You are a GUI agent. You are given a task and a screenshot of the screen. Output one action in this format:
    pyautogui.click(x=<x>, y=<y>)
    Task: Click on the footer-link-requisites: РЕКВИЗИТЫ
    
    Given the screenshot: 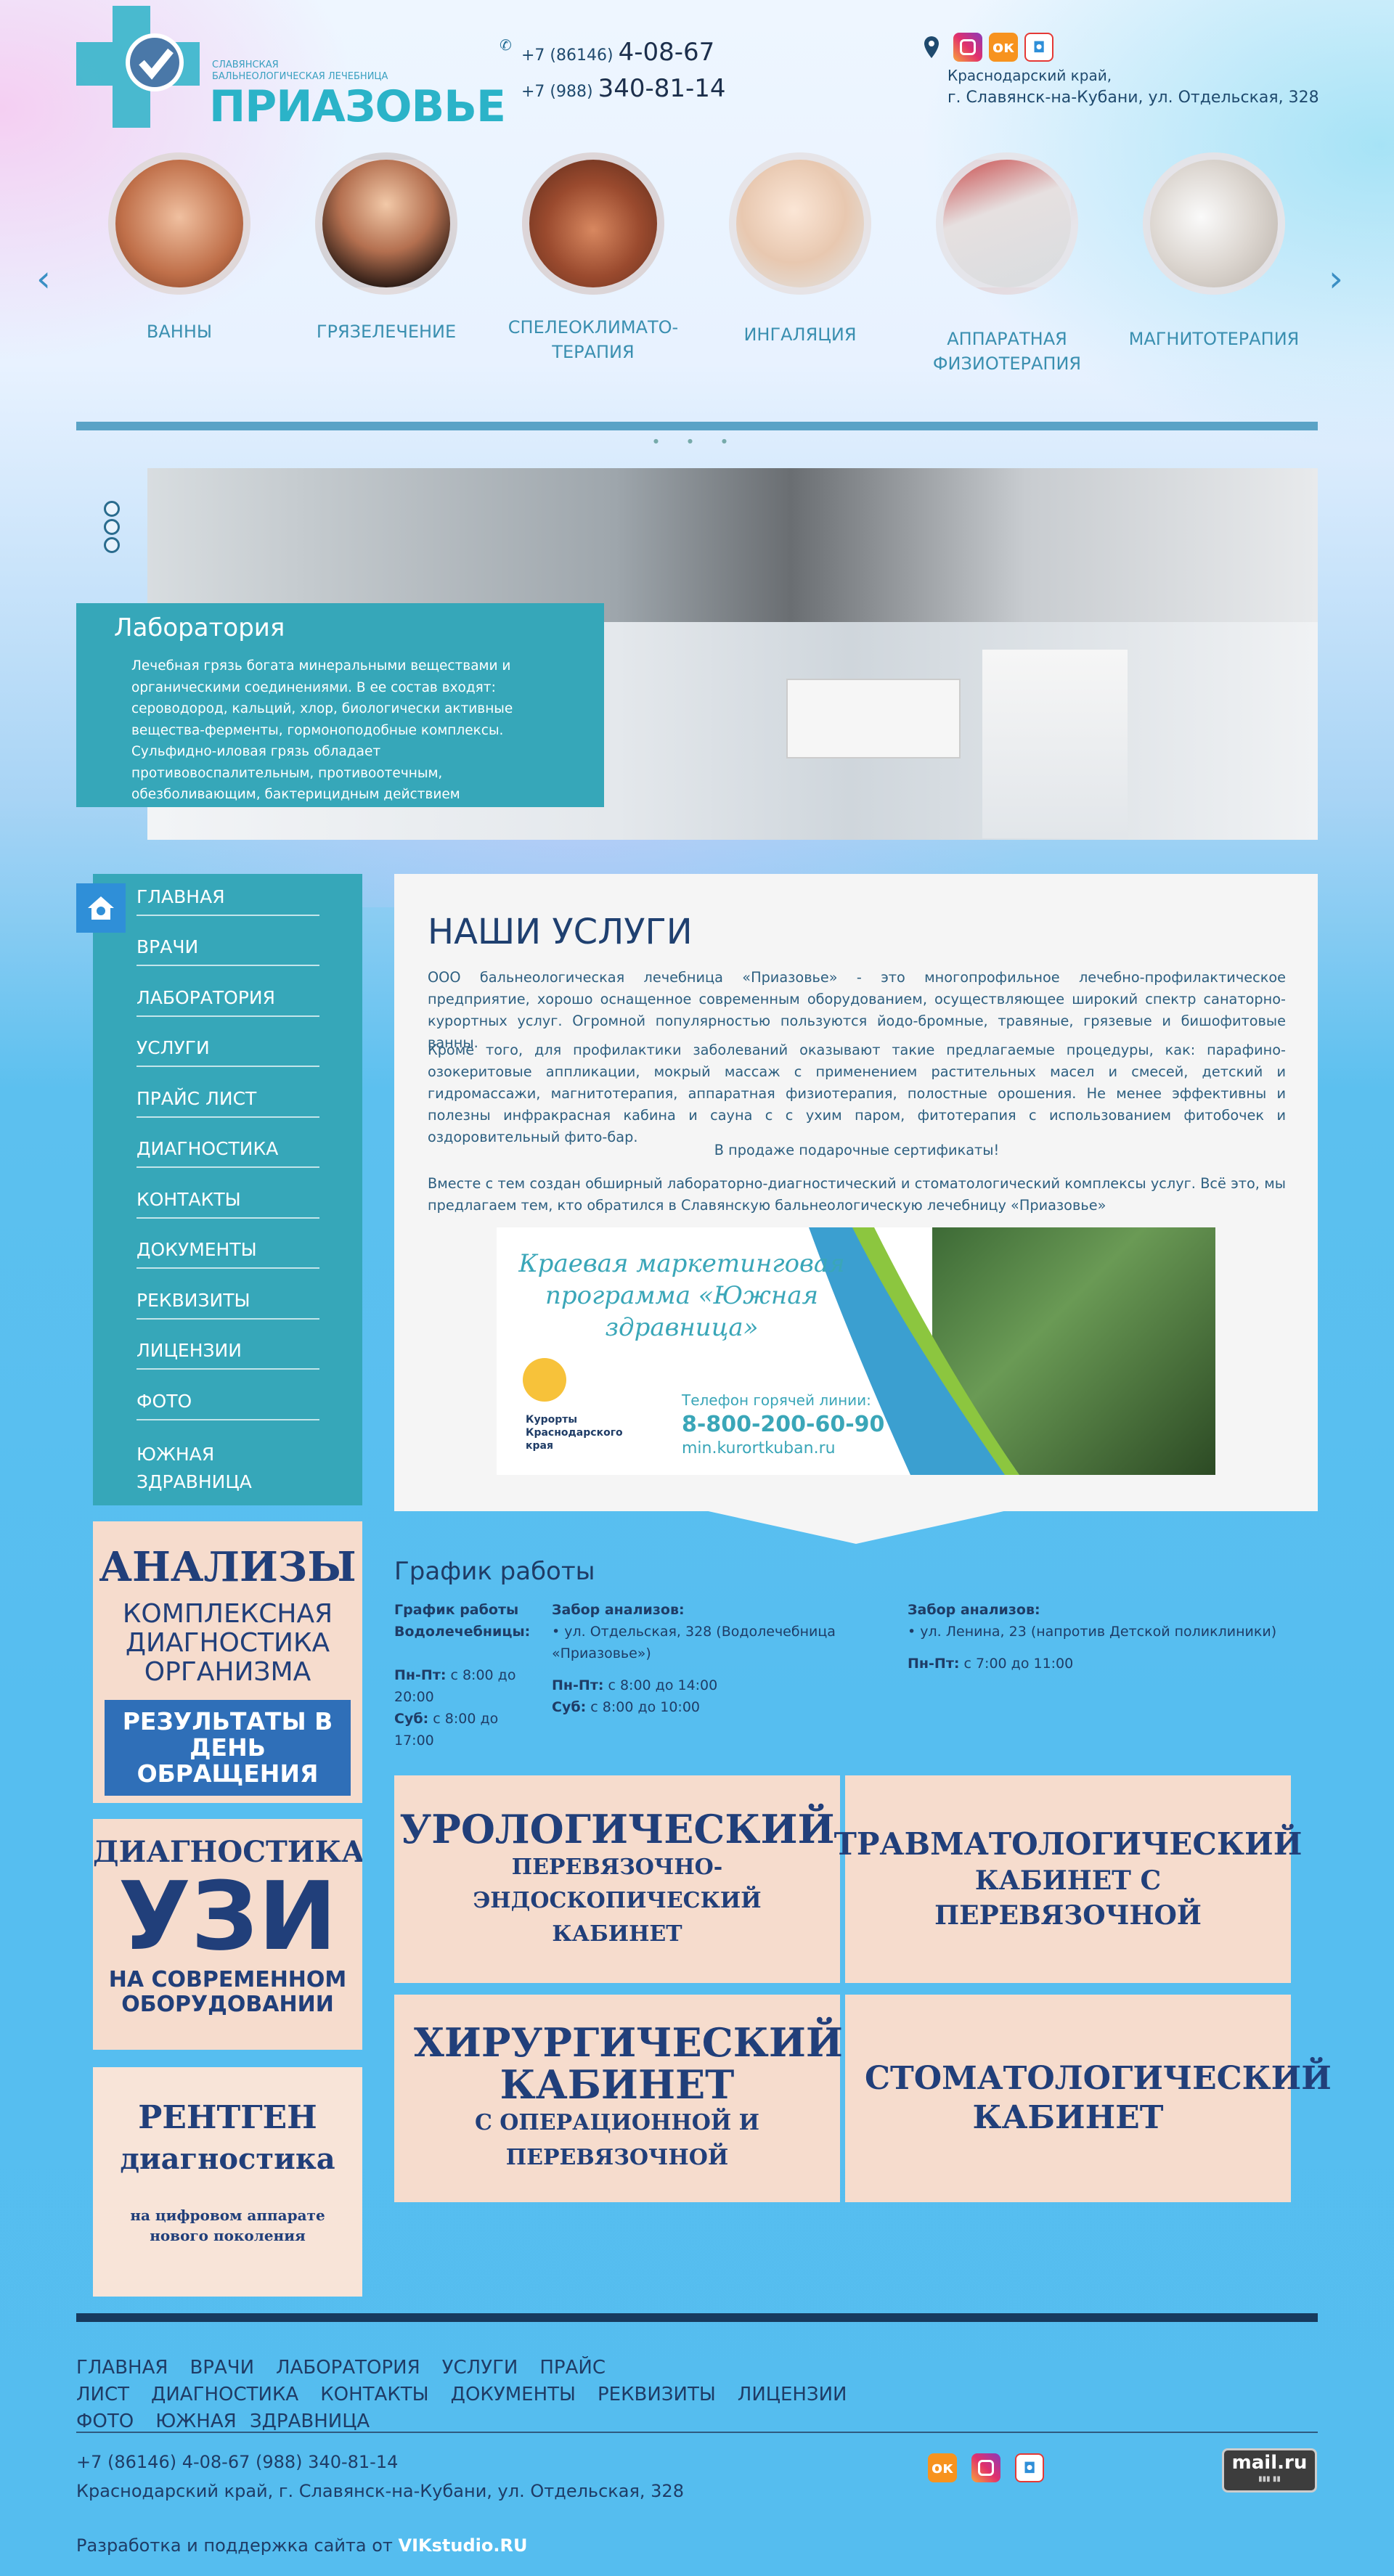 What is the action you would take?
    pyautogui.click(x=657, y=2395)
    